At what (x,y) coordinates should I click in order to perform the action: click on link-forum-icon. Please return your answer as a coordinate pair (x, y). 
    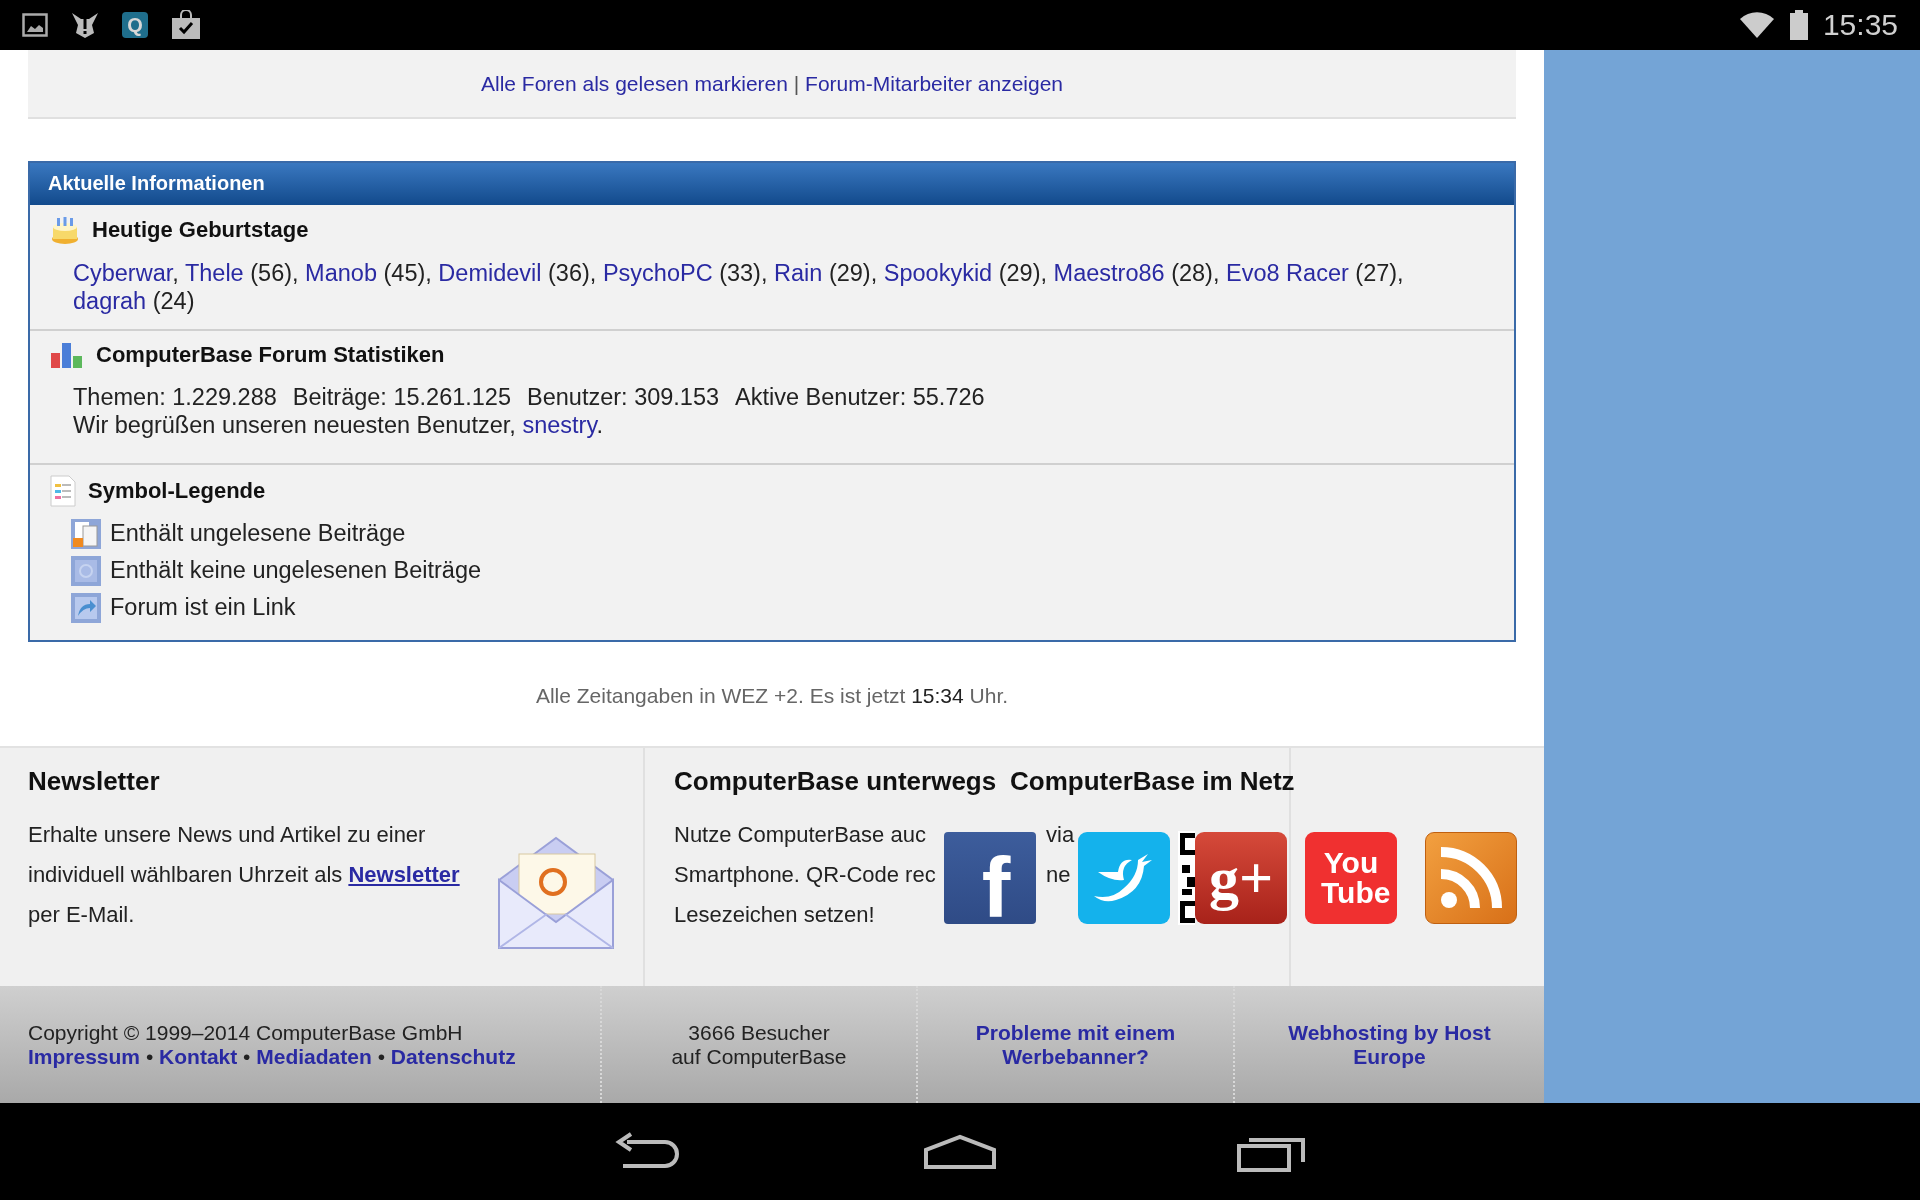
    Looking at the image, I should click on (86, 607).